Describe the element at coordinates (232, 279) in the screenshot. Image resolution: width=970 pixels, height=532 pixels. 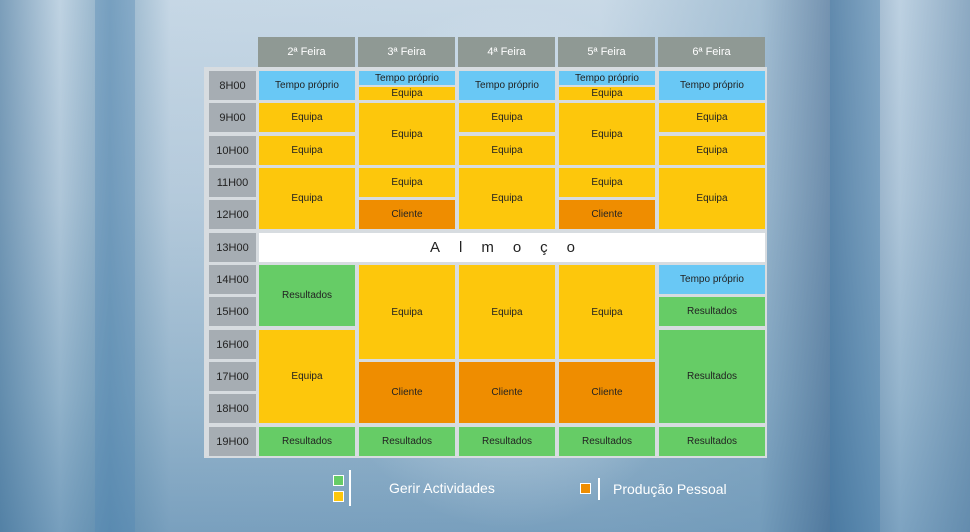
I see `time-label: 14H00` at that location.